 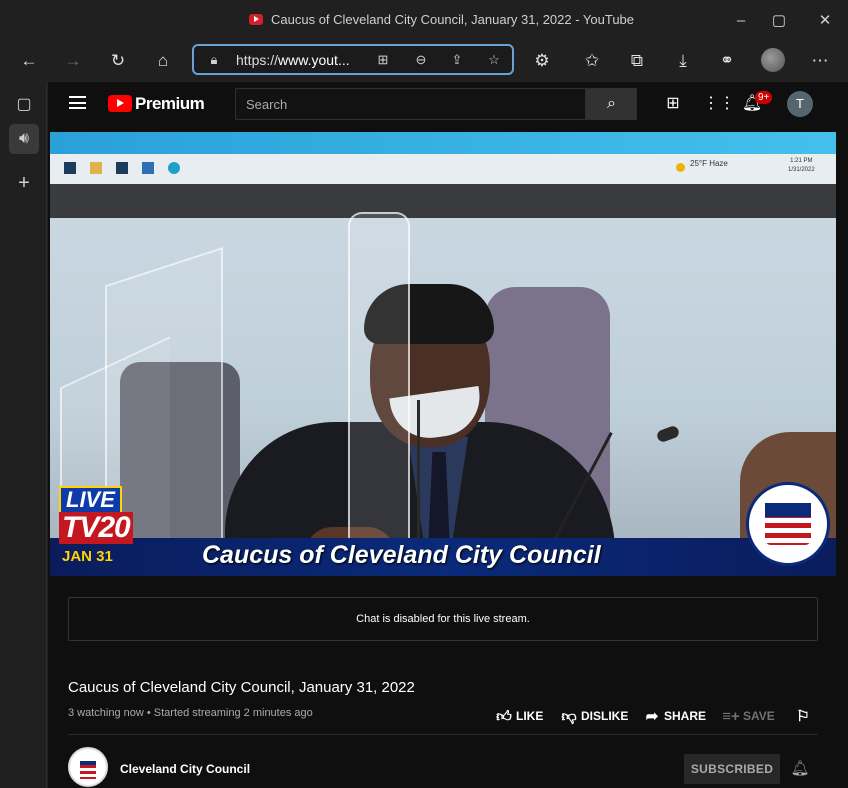 I want to click on notification-badge: 9+, so click(x=764, y=97).